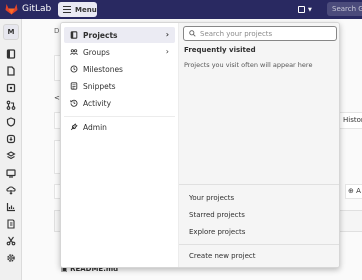 Image resolution: width=362 pixels, height=280 pixels. I want to click on menu-button-label: Menu, so click(86, 9).